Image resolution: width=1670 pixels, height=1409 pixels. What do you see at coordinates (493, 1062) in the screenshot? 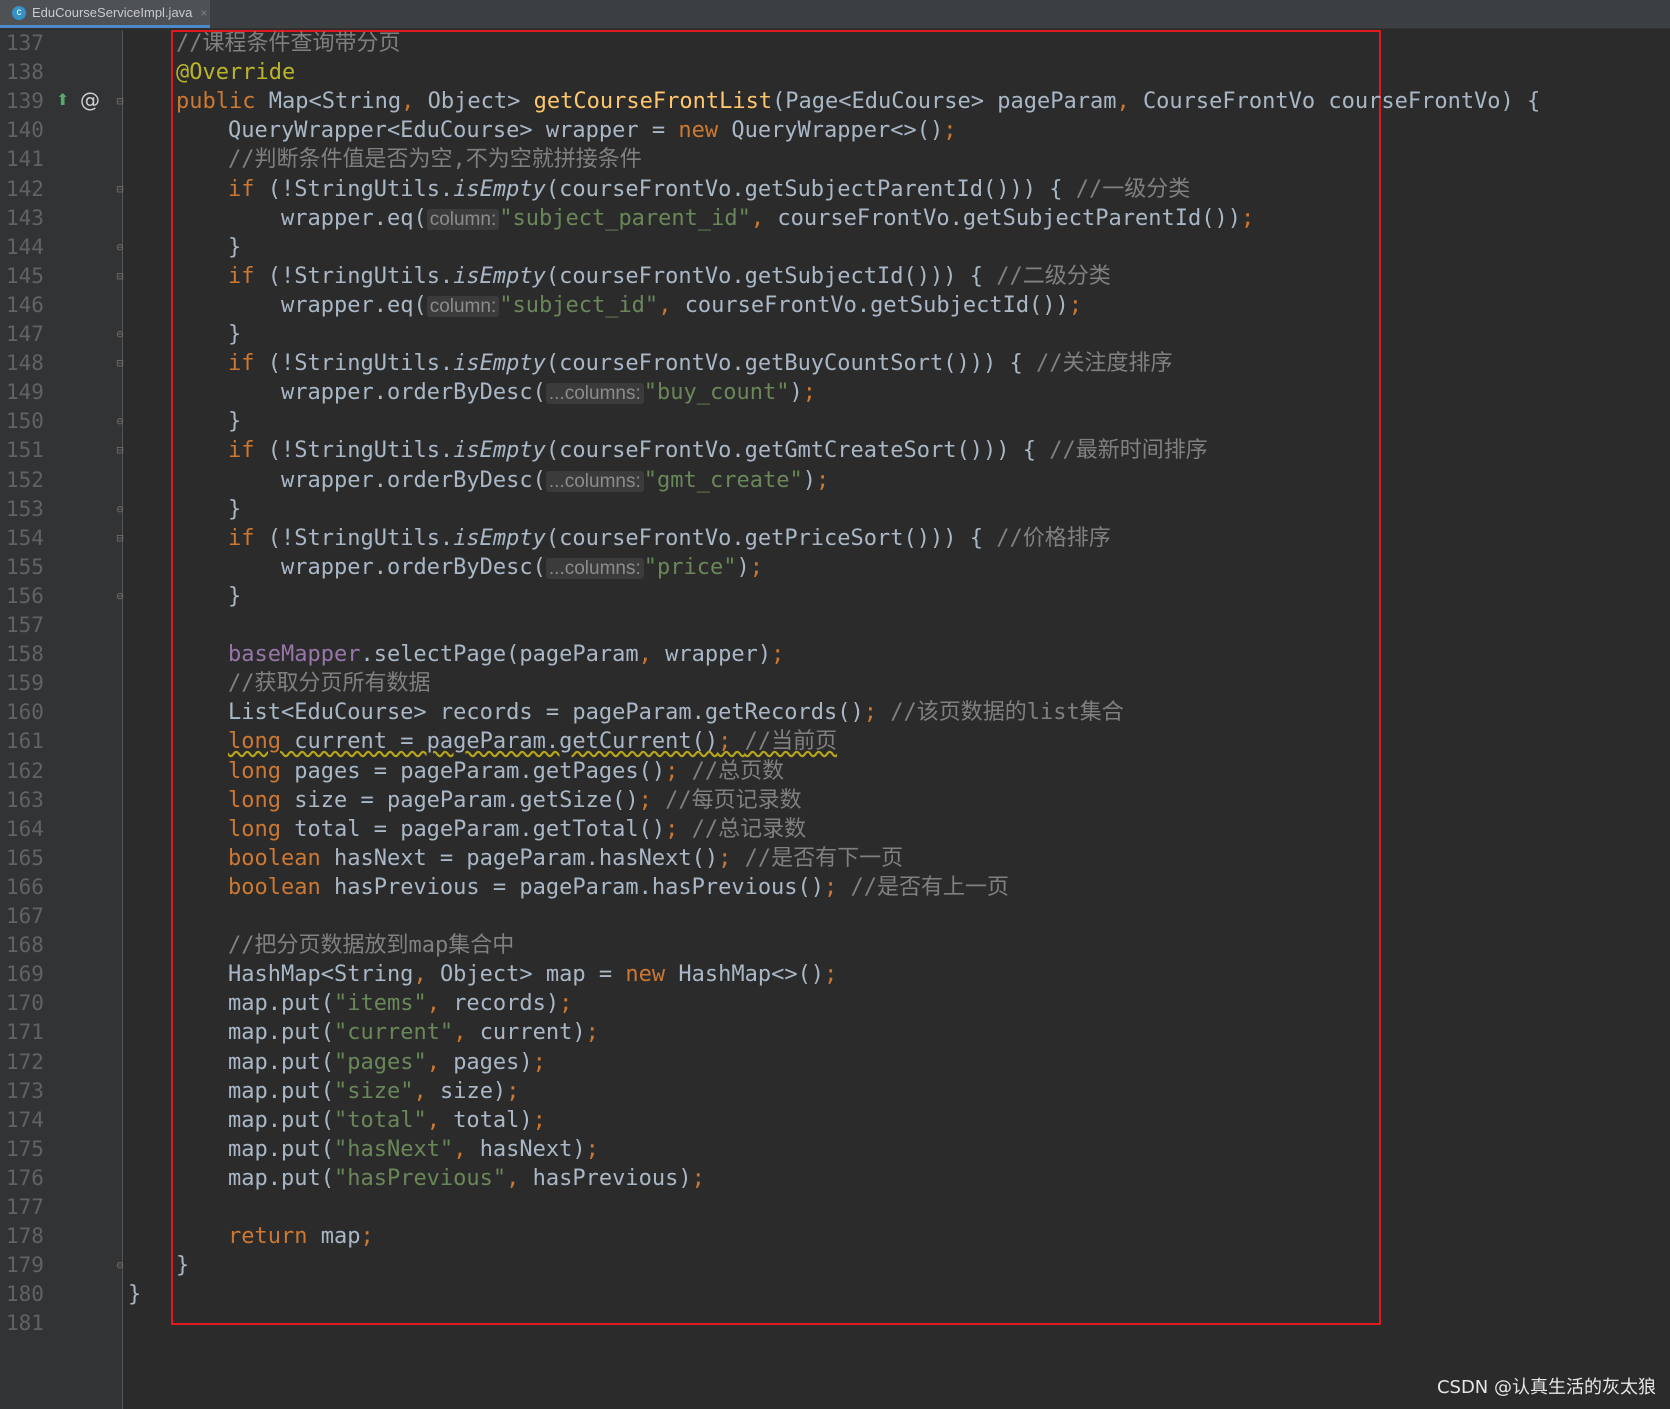
I see `code-token: pages)` at bounding box center [493, 1062].